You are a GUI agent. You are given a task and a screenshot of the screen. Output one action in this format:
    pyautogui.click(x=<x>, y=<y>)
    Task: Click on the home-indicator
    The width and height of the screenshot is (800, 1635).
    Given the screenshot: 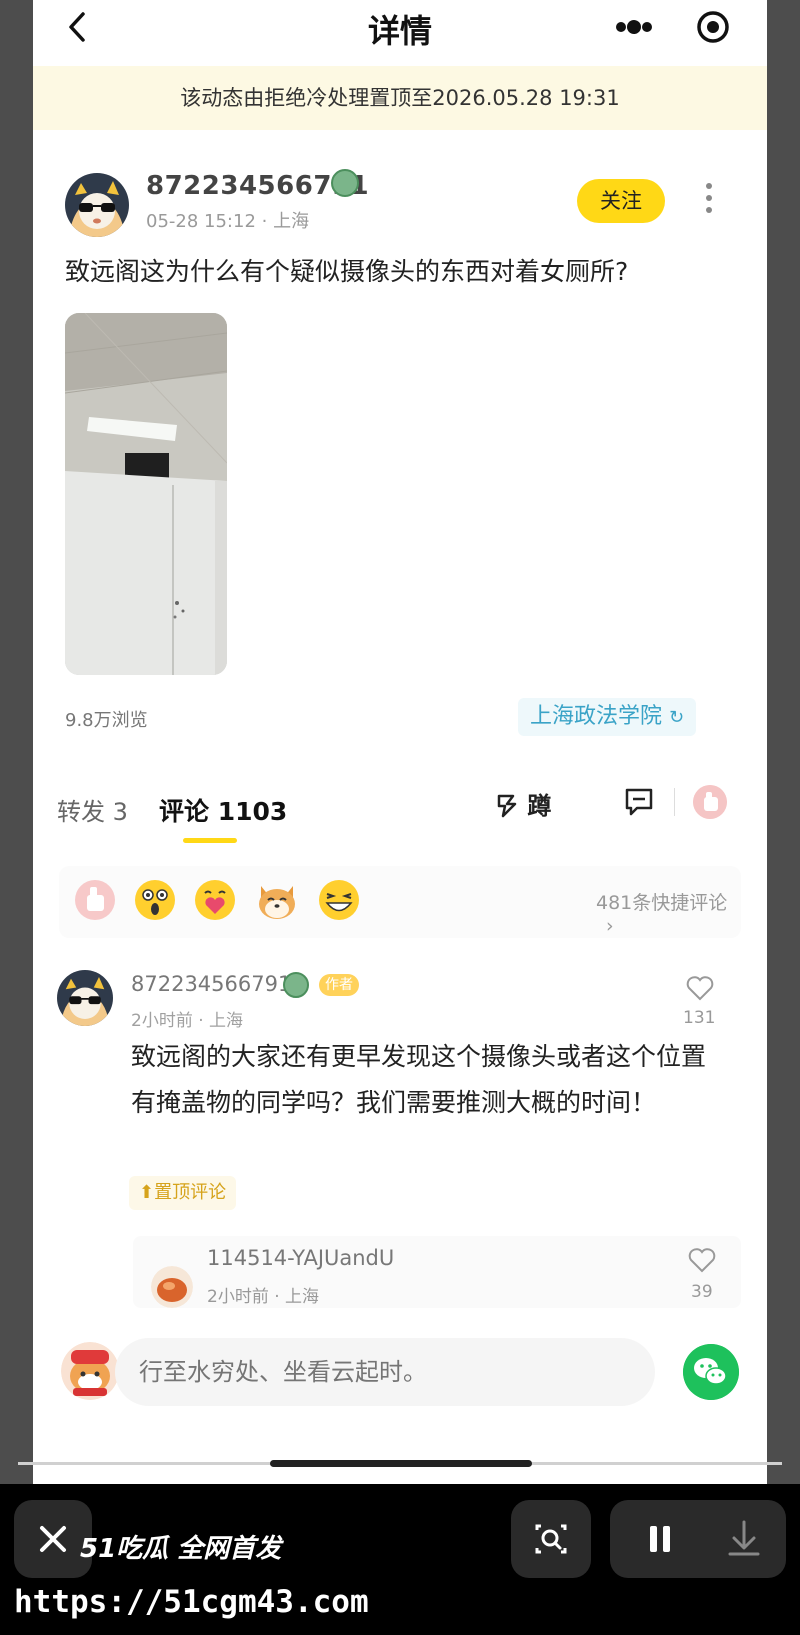 What is the action you would take?
    pyautogui.click(x=401, y=1463)
    